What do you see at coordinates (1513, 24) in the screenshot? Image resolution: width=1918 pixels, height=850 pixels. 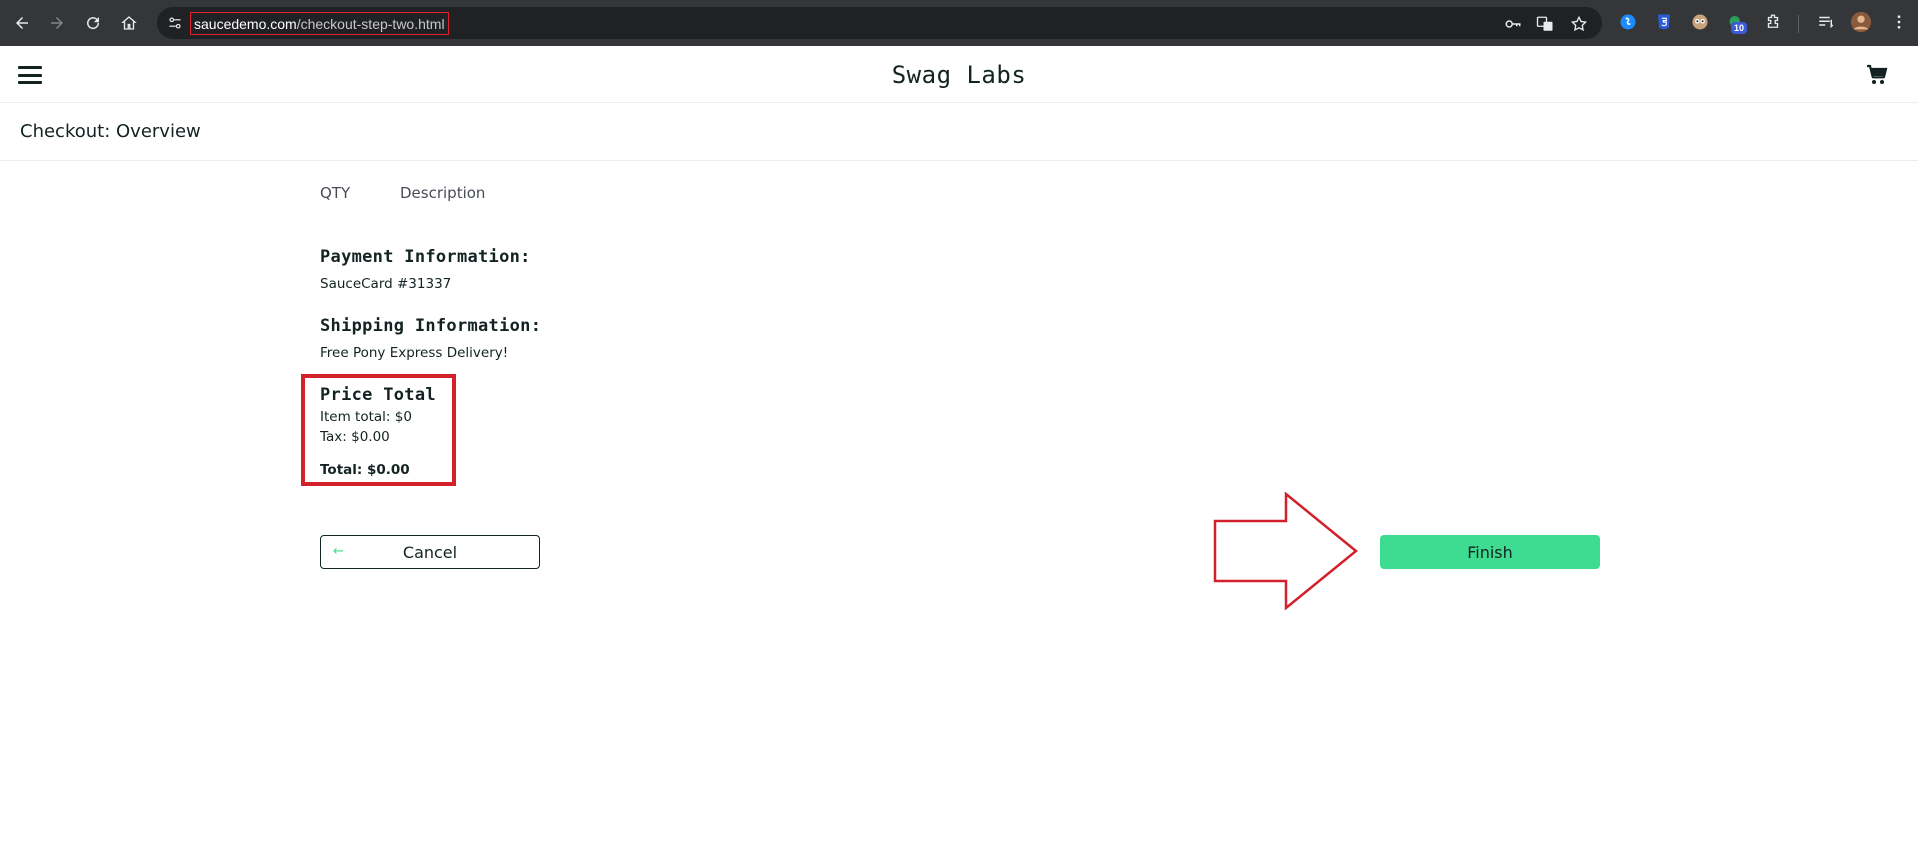 I see `password-key-icon` at bounding box center [1513, 24].